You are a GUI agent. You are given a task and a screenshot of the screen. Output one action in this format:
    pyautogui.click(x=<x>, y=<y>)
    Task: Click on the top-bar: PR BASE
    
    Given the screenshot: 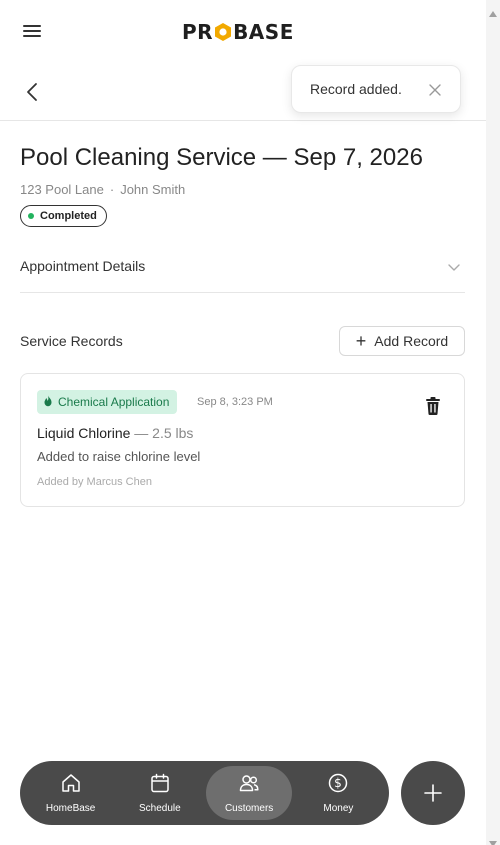 What is the action you would take?
    pyautogui.click(x=243, y=32)
    